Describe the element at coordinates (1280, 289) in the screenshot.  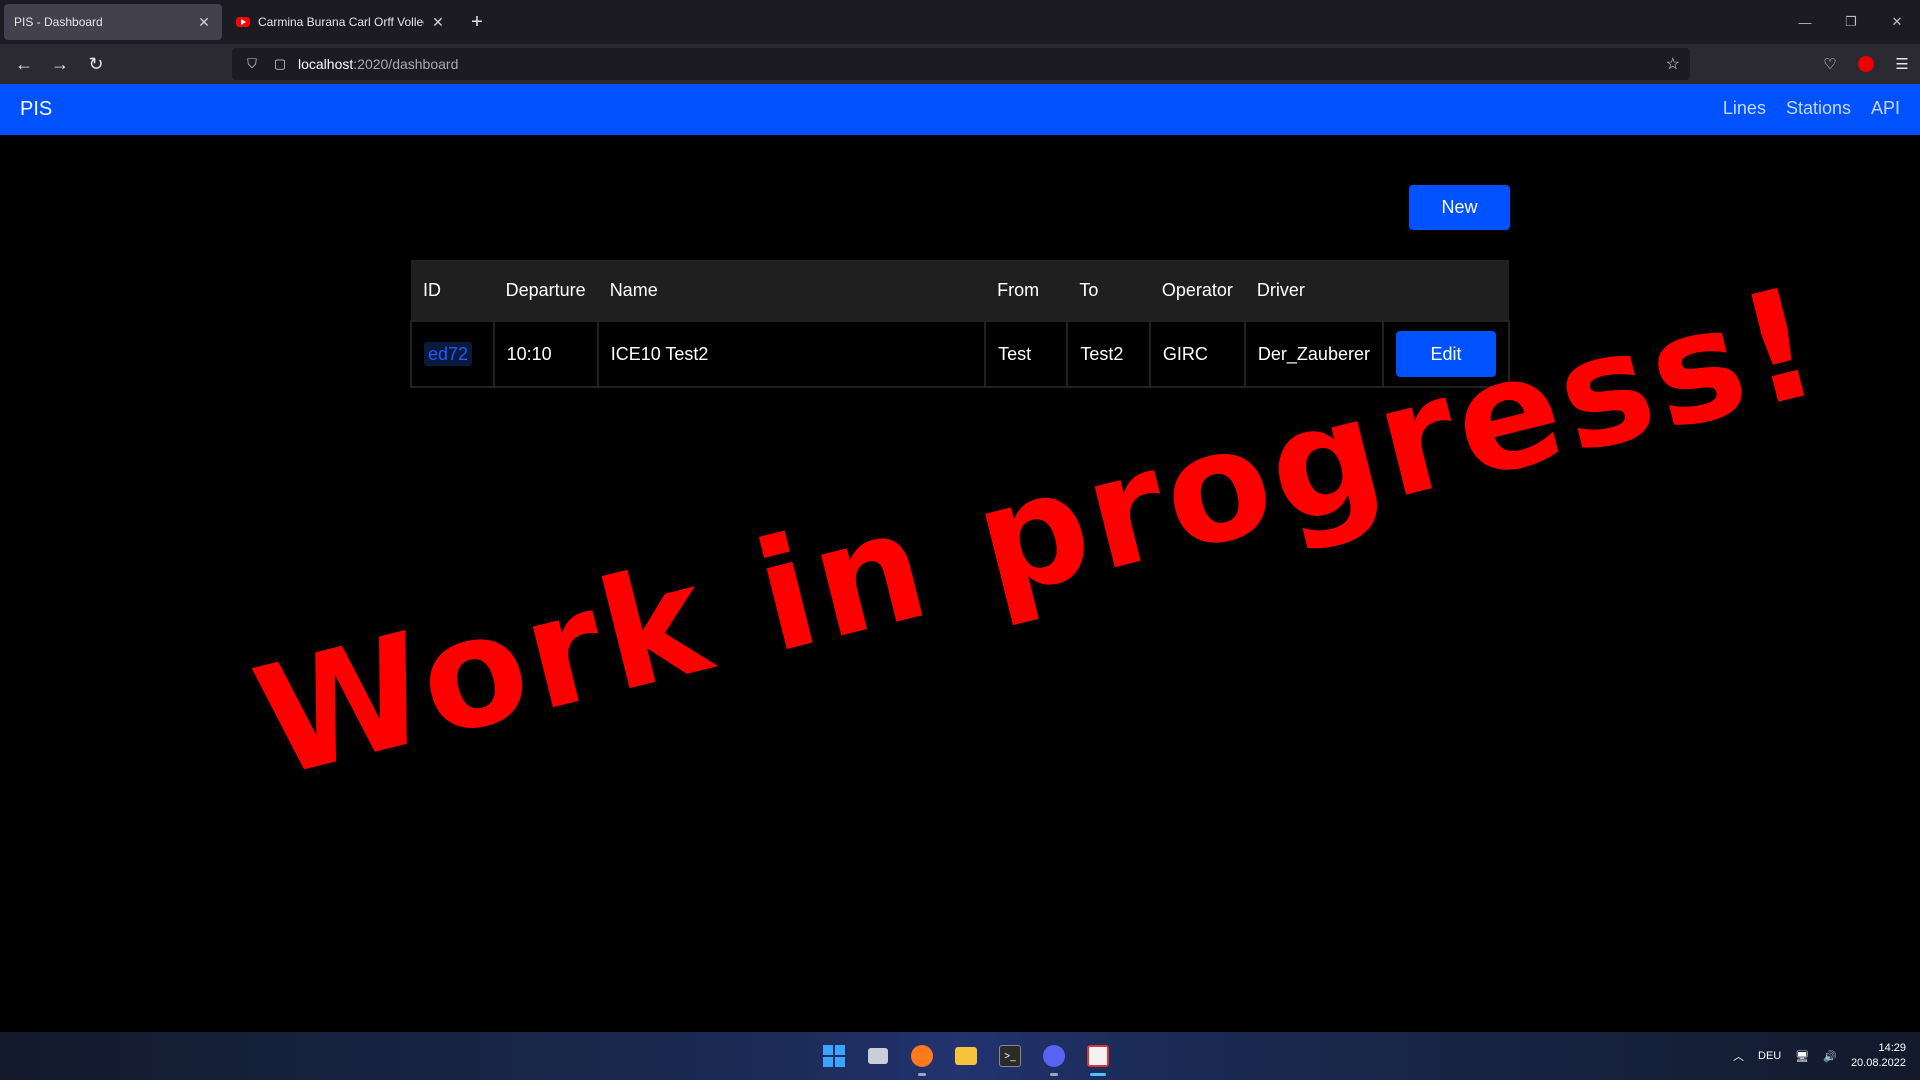
I see `column-header-driver: Driver` at that location.